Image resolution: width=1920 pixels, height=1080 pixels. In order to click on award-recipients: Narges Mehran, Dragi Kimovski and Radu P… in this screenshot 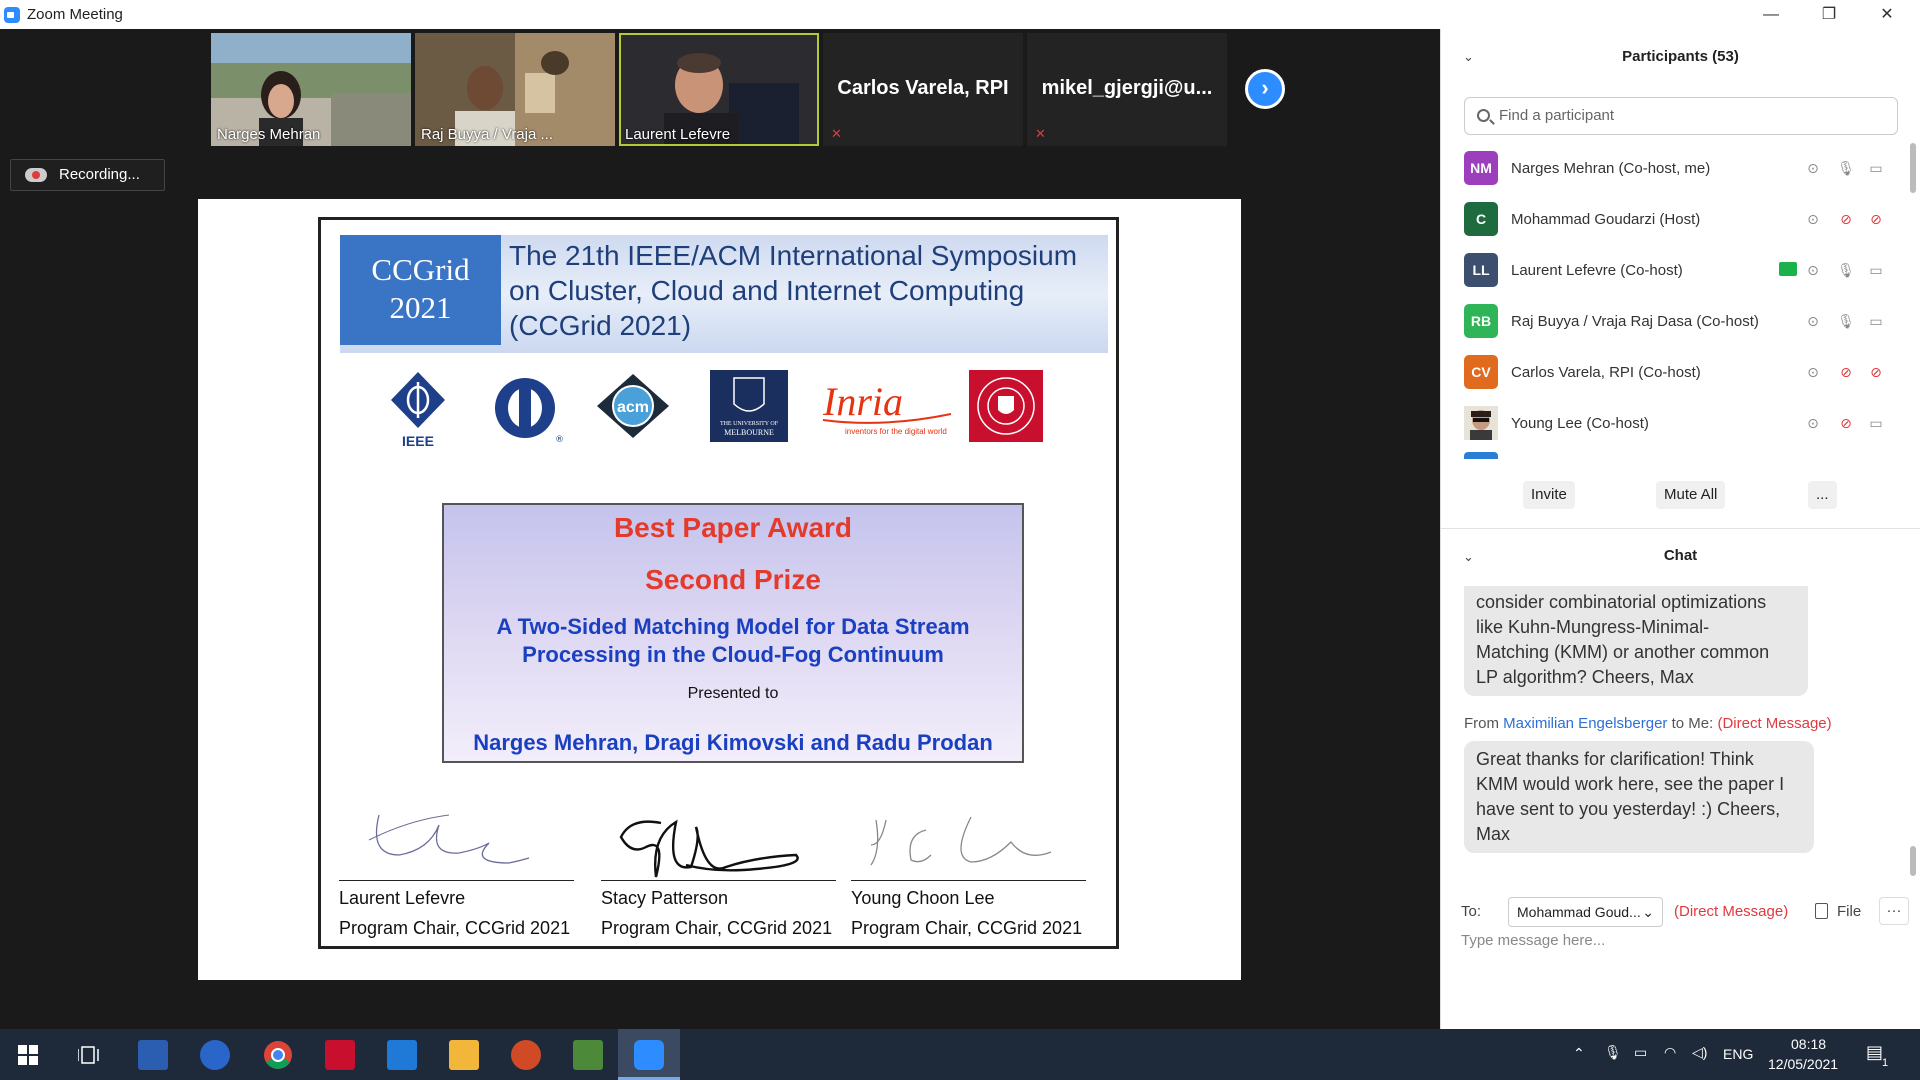, I will do `click(733, 742)`.